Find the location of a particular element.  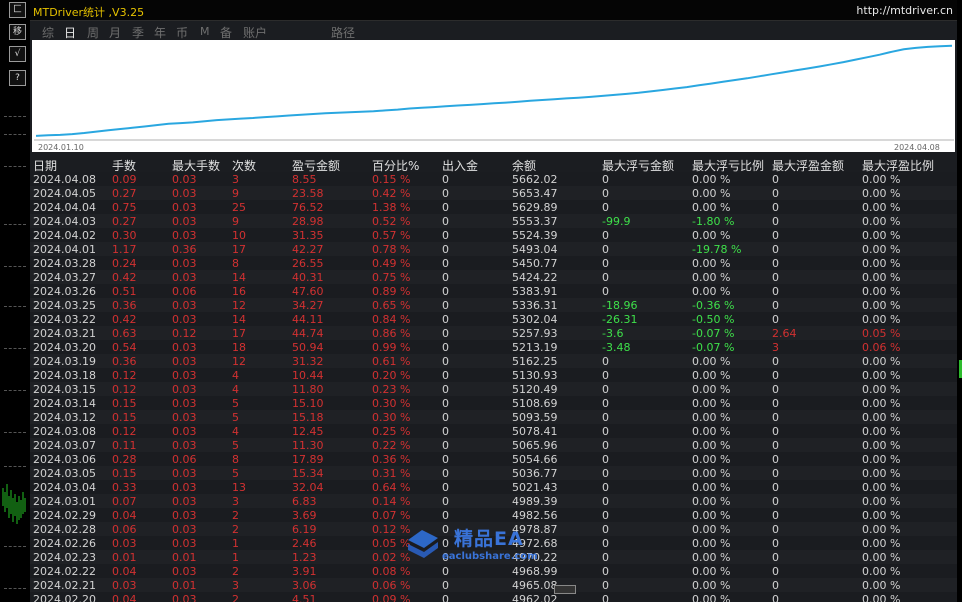

website-link: http://mtdriver.cn is located at coordinates (904, 10).